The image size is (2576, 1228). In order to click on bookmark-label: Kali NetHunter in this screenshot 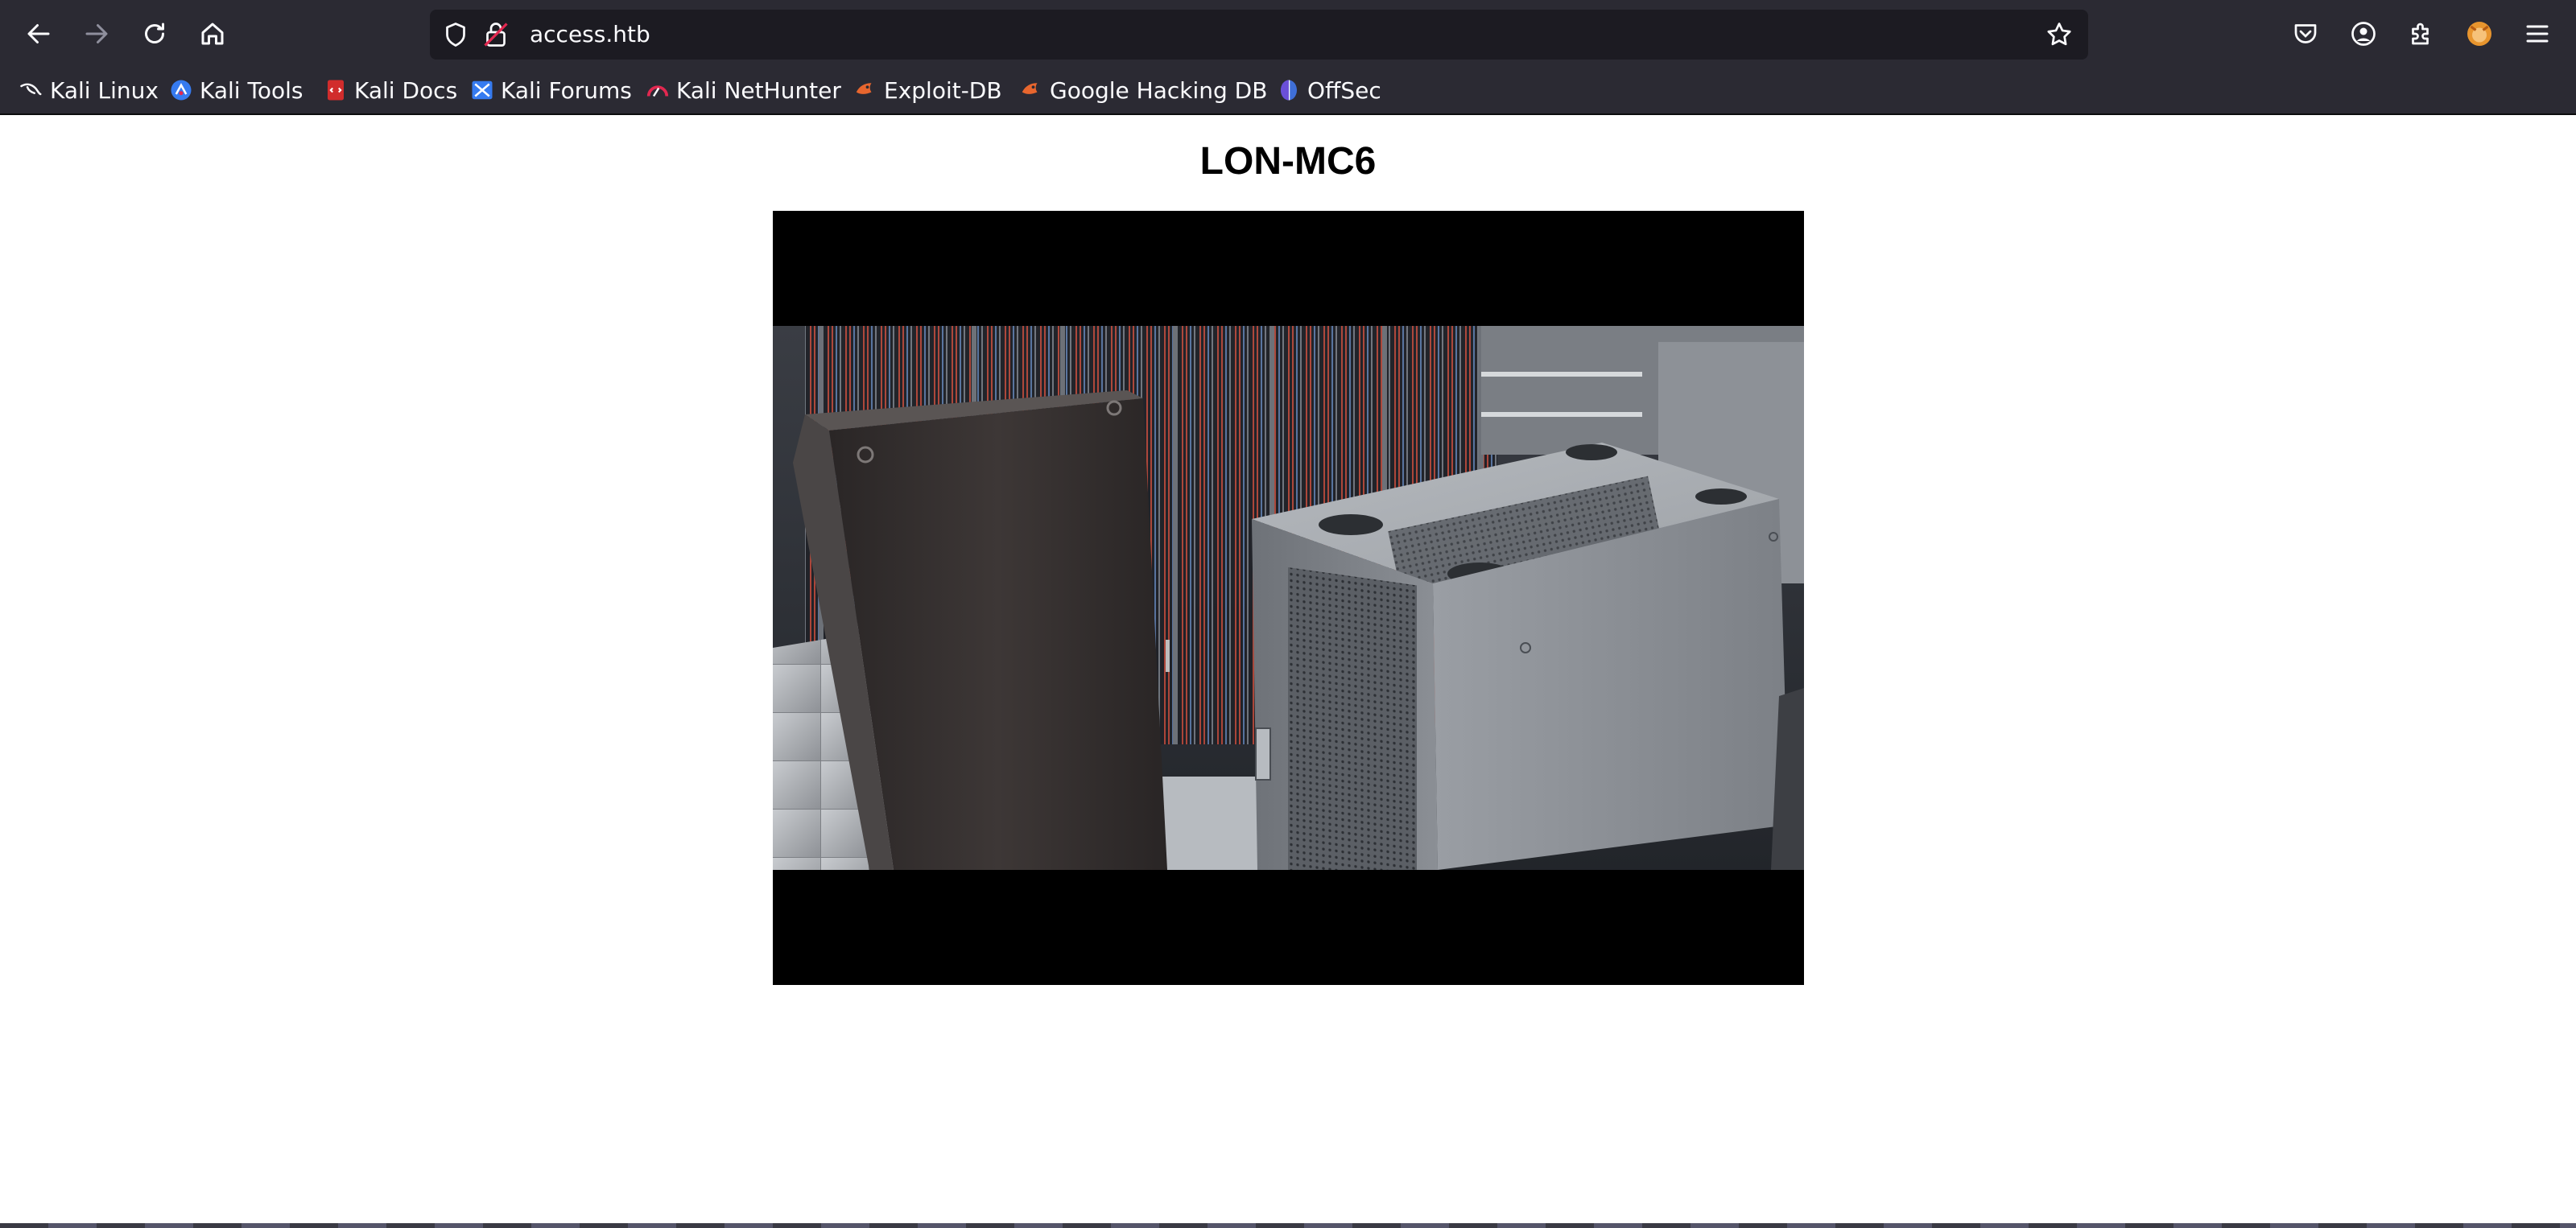, I will do `click(758, 90)`.